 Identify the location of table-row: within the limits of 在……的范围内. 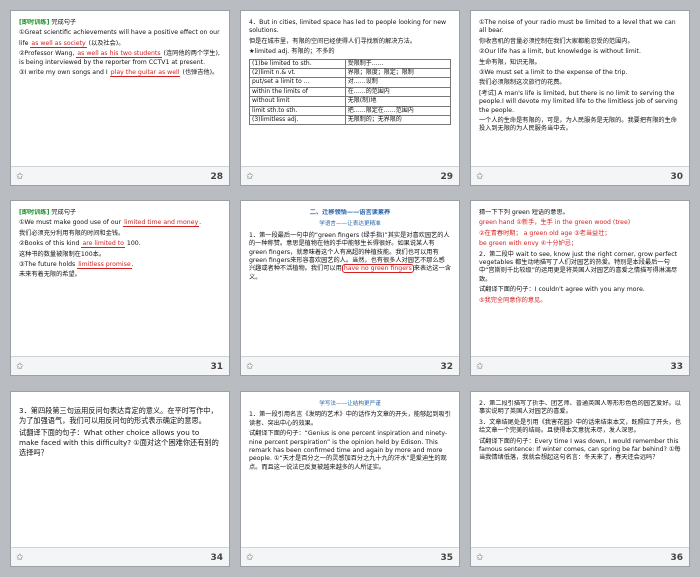
(350, 92).